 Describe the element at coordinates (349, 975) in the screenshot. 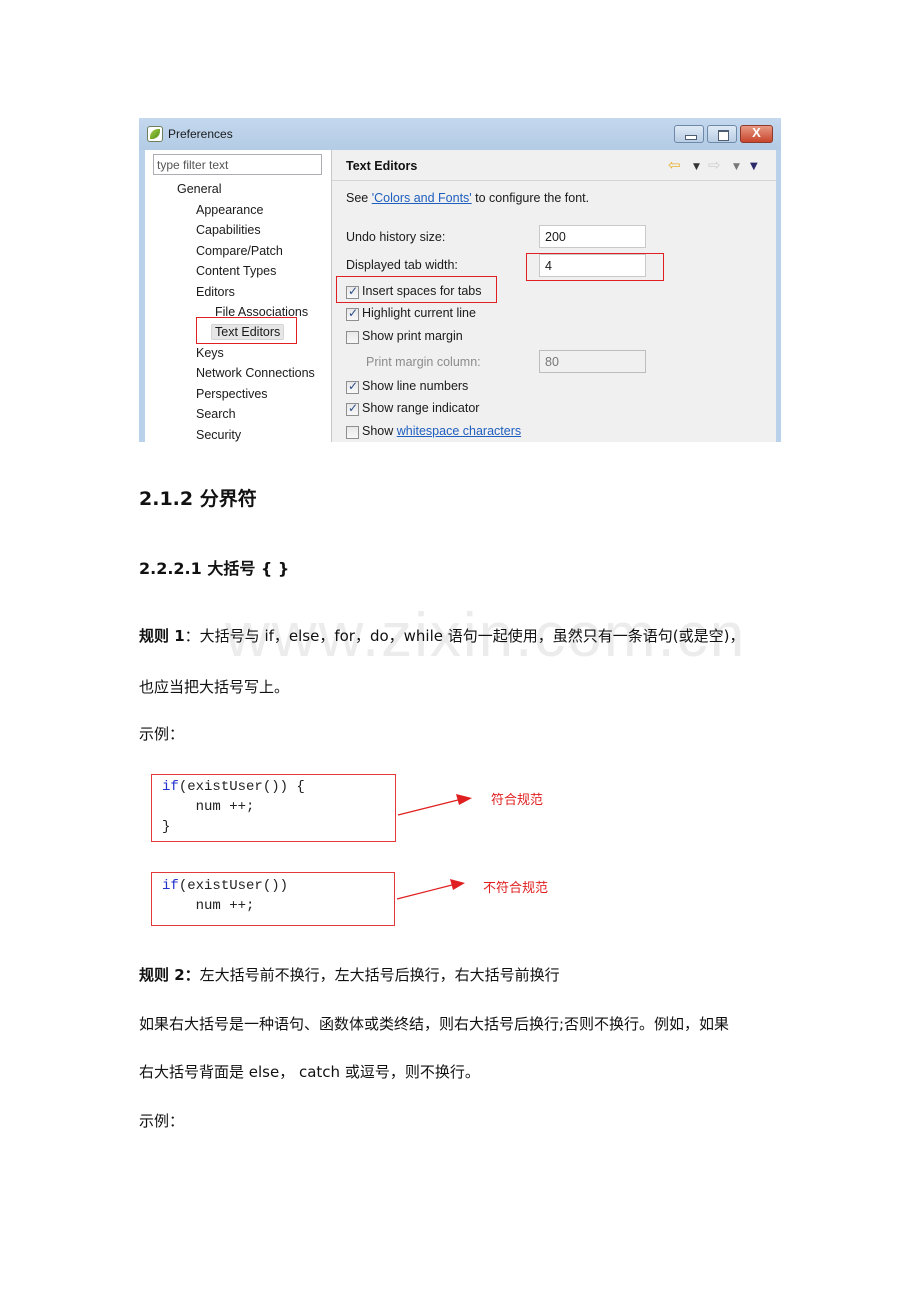

I see `rule-2-line: 规则 2：左大括号前不换行，左大括号后换行，右大括号前换行` at that location.